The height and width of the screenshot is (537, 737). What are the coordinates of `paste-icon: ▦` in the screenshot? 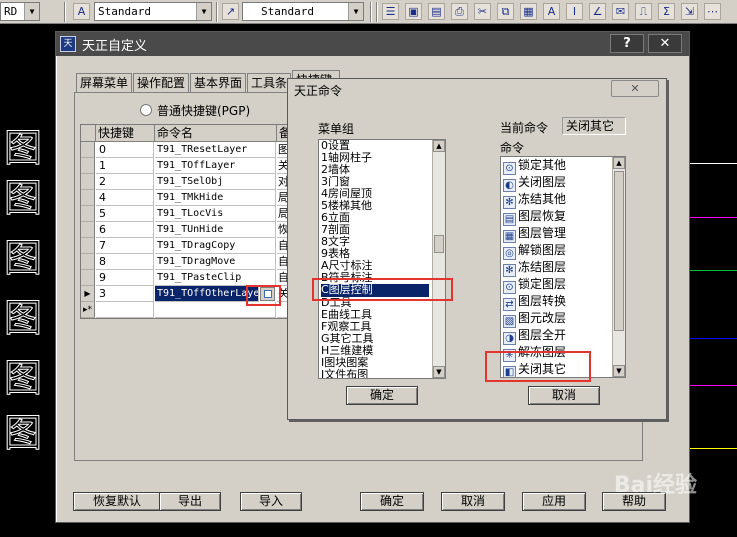 It's located at (528, 11).